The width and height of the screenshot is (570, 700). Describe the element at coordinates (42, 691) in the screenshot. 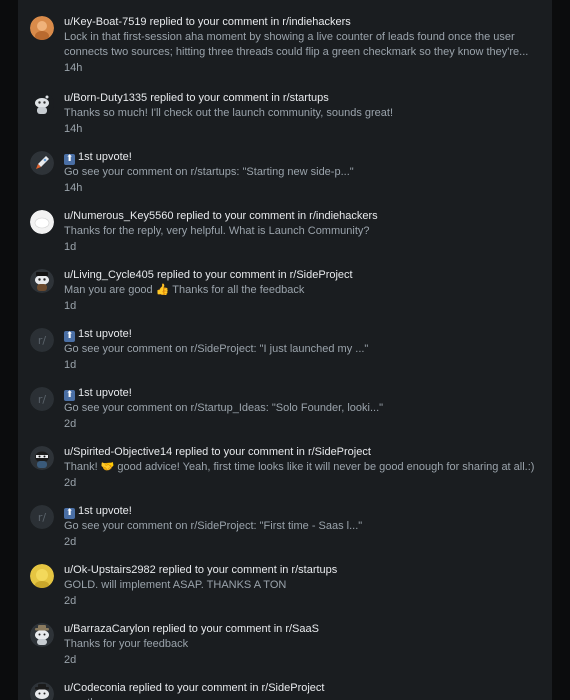

I see `hat-dark-avatar-icon` at that location.